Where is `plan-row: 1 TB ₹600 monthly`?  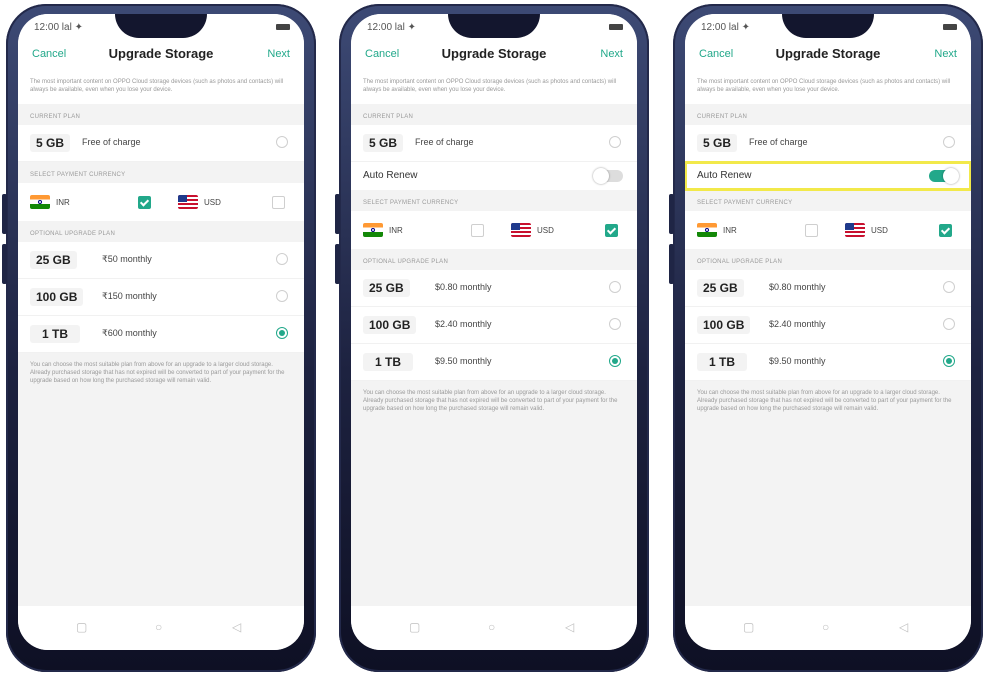 plan-row: 1 TB ₹600 monthly is located at coordinates (161, 334).